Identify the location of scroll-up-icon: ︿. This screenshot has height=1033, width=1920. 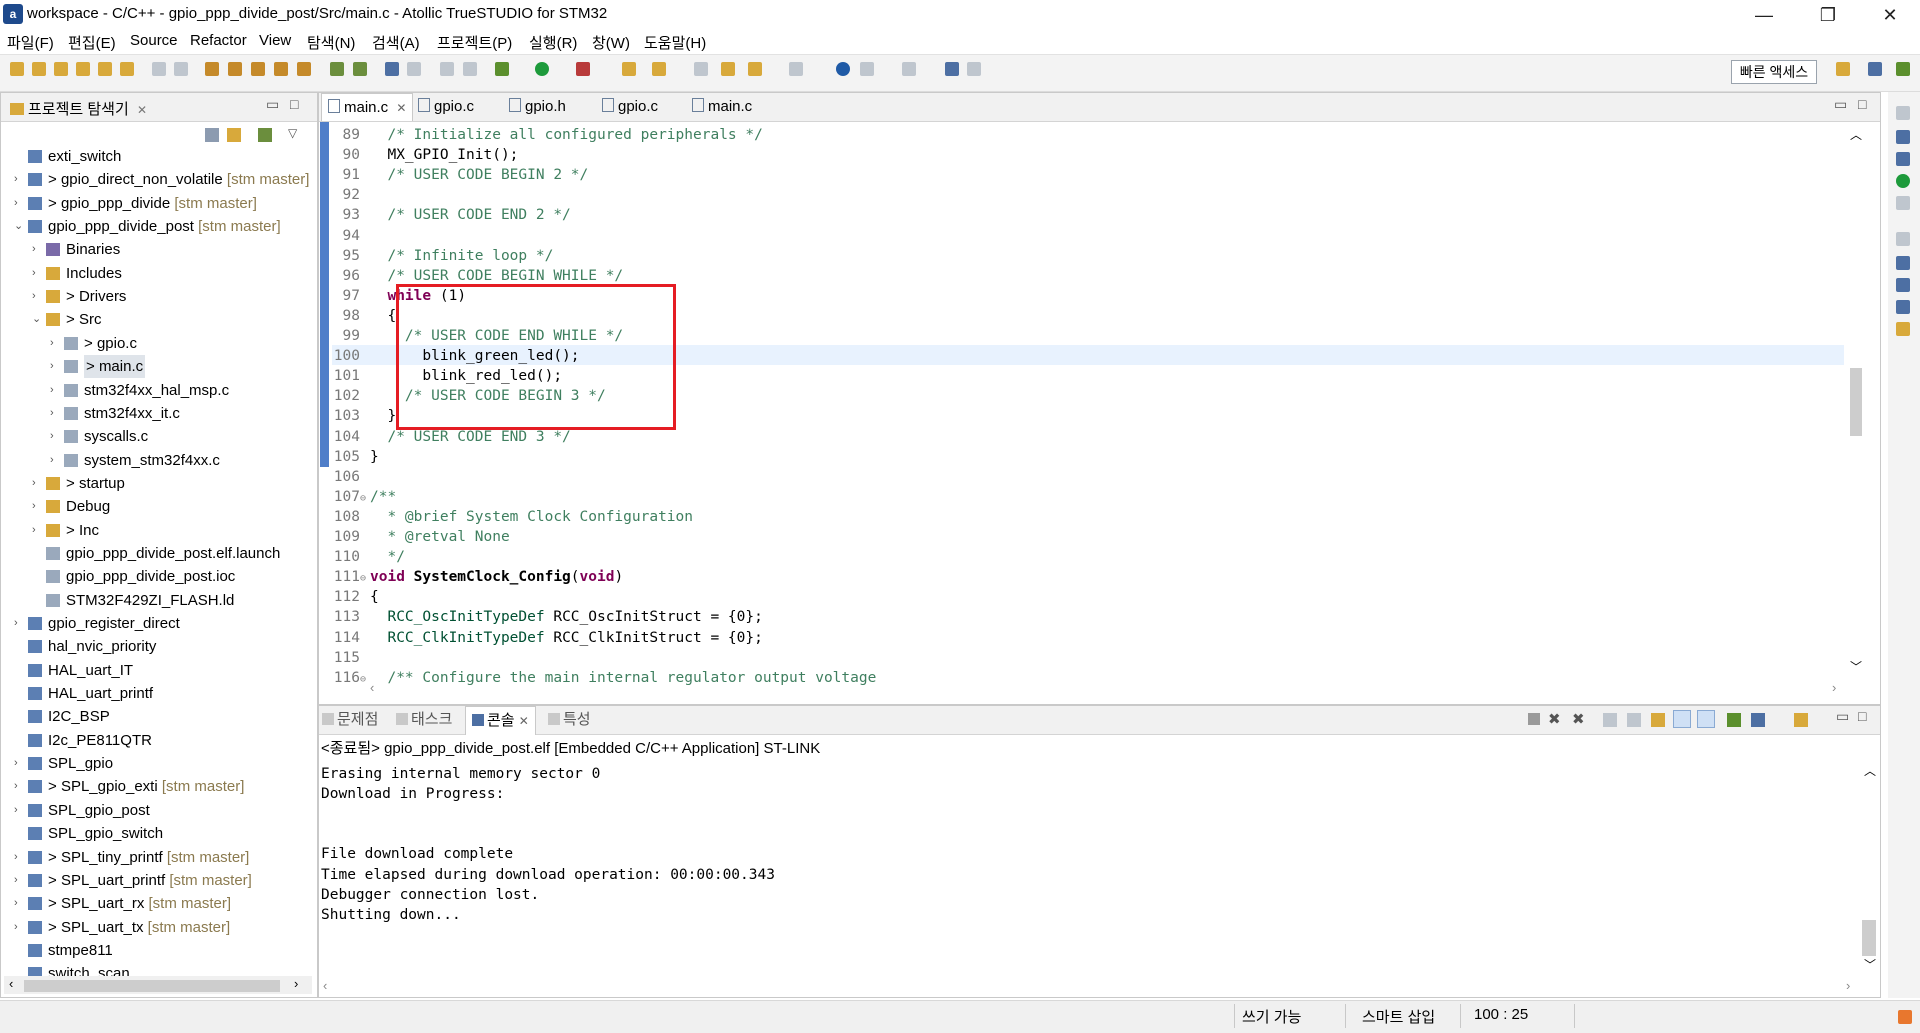
(1856, 134).